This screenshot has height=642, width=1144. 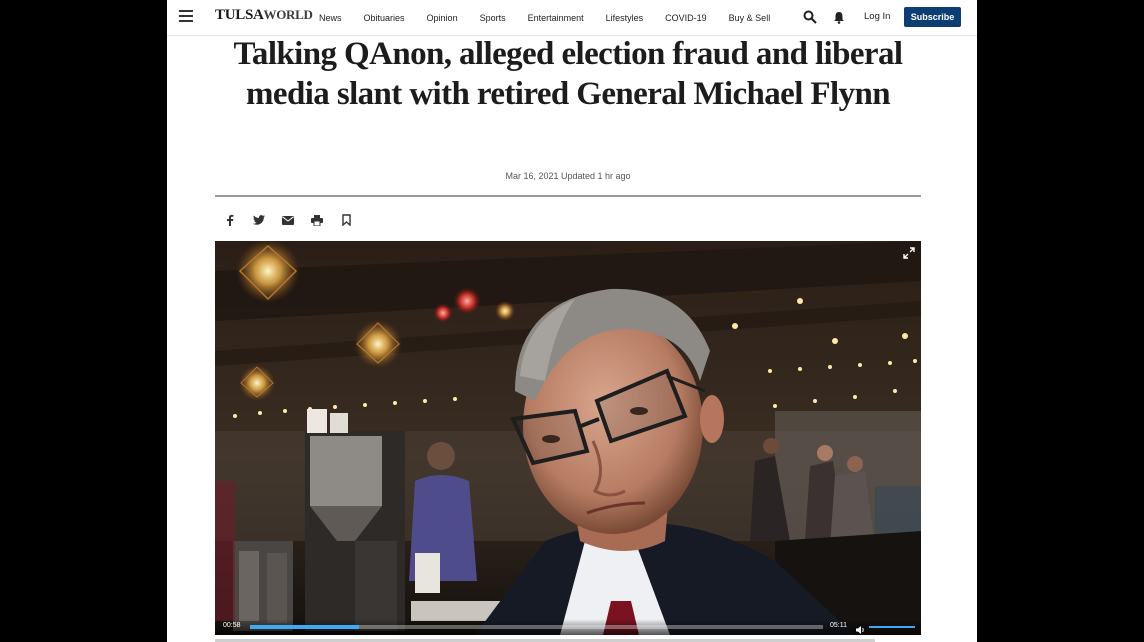 I want to click on nav-link-obituaries: Obituaries, so click(x=384, y=18).